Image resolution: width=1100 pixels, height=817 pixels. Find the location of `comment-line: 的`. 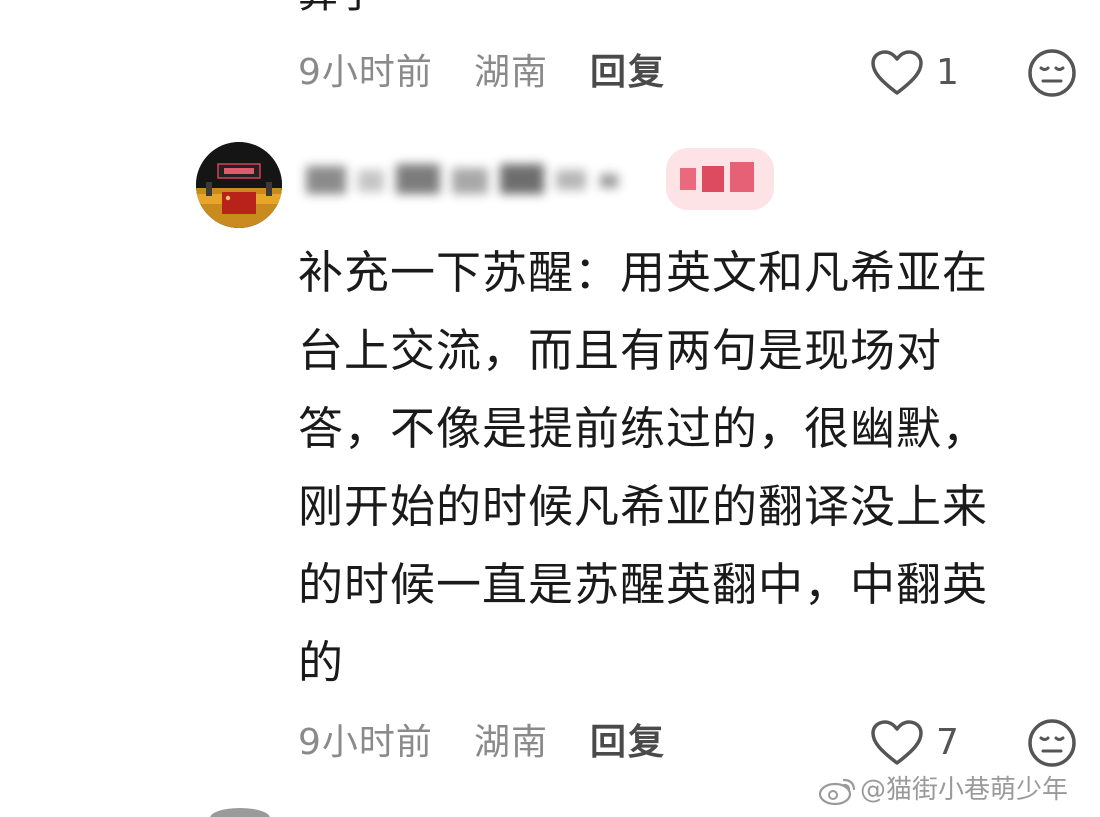

comment-line: 的 is located at coordinates (321, 662).